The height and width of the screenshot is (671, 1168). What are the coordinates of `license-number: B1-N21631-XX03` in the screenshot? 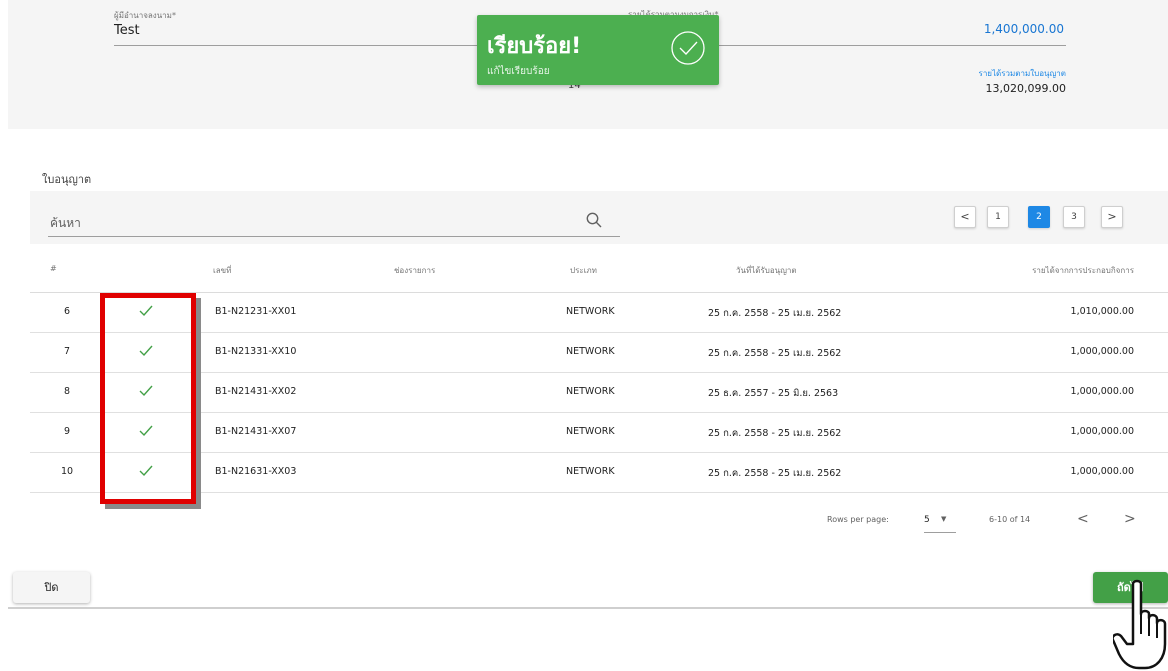 It's located at (256, 471).